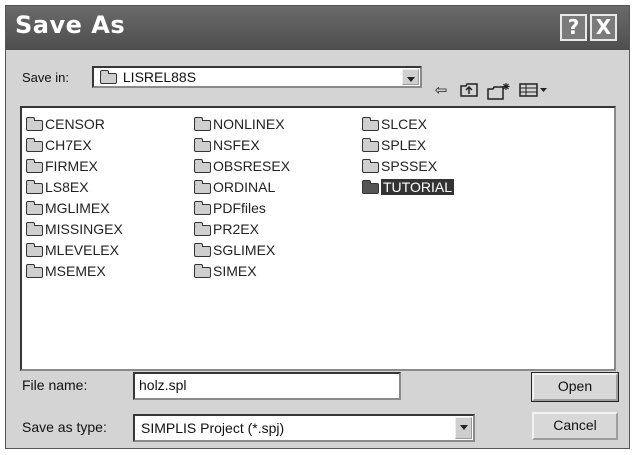 This screenshot has height=455, width=636. I want to click on list-item: LS8EX, so click(57, 187).